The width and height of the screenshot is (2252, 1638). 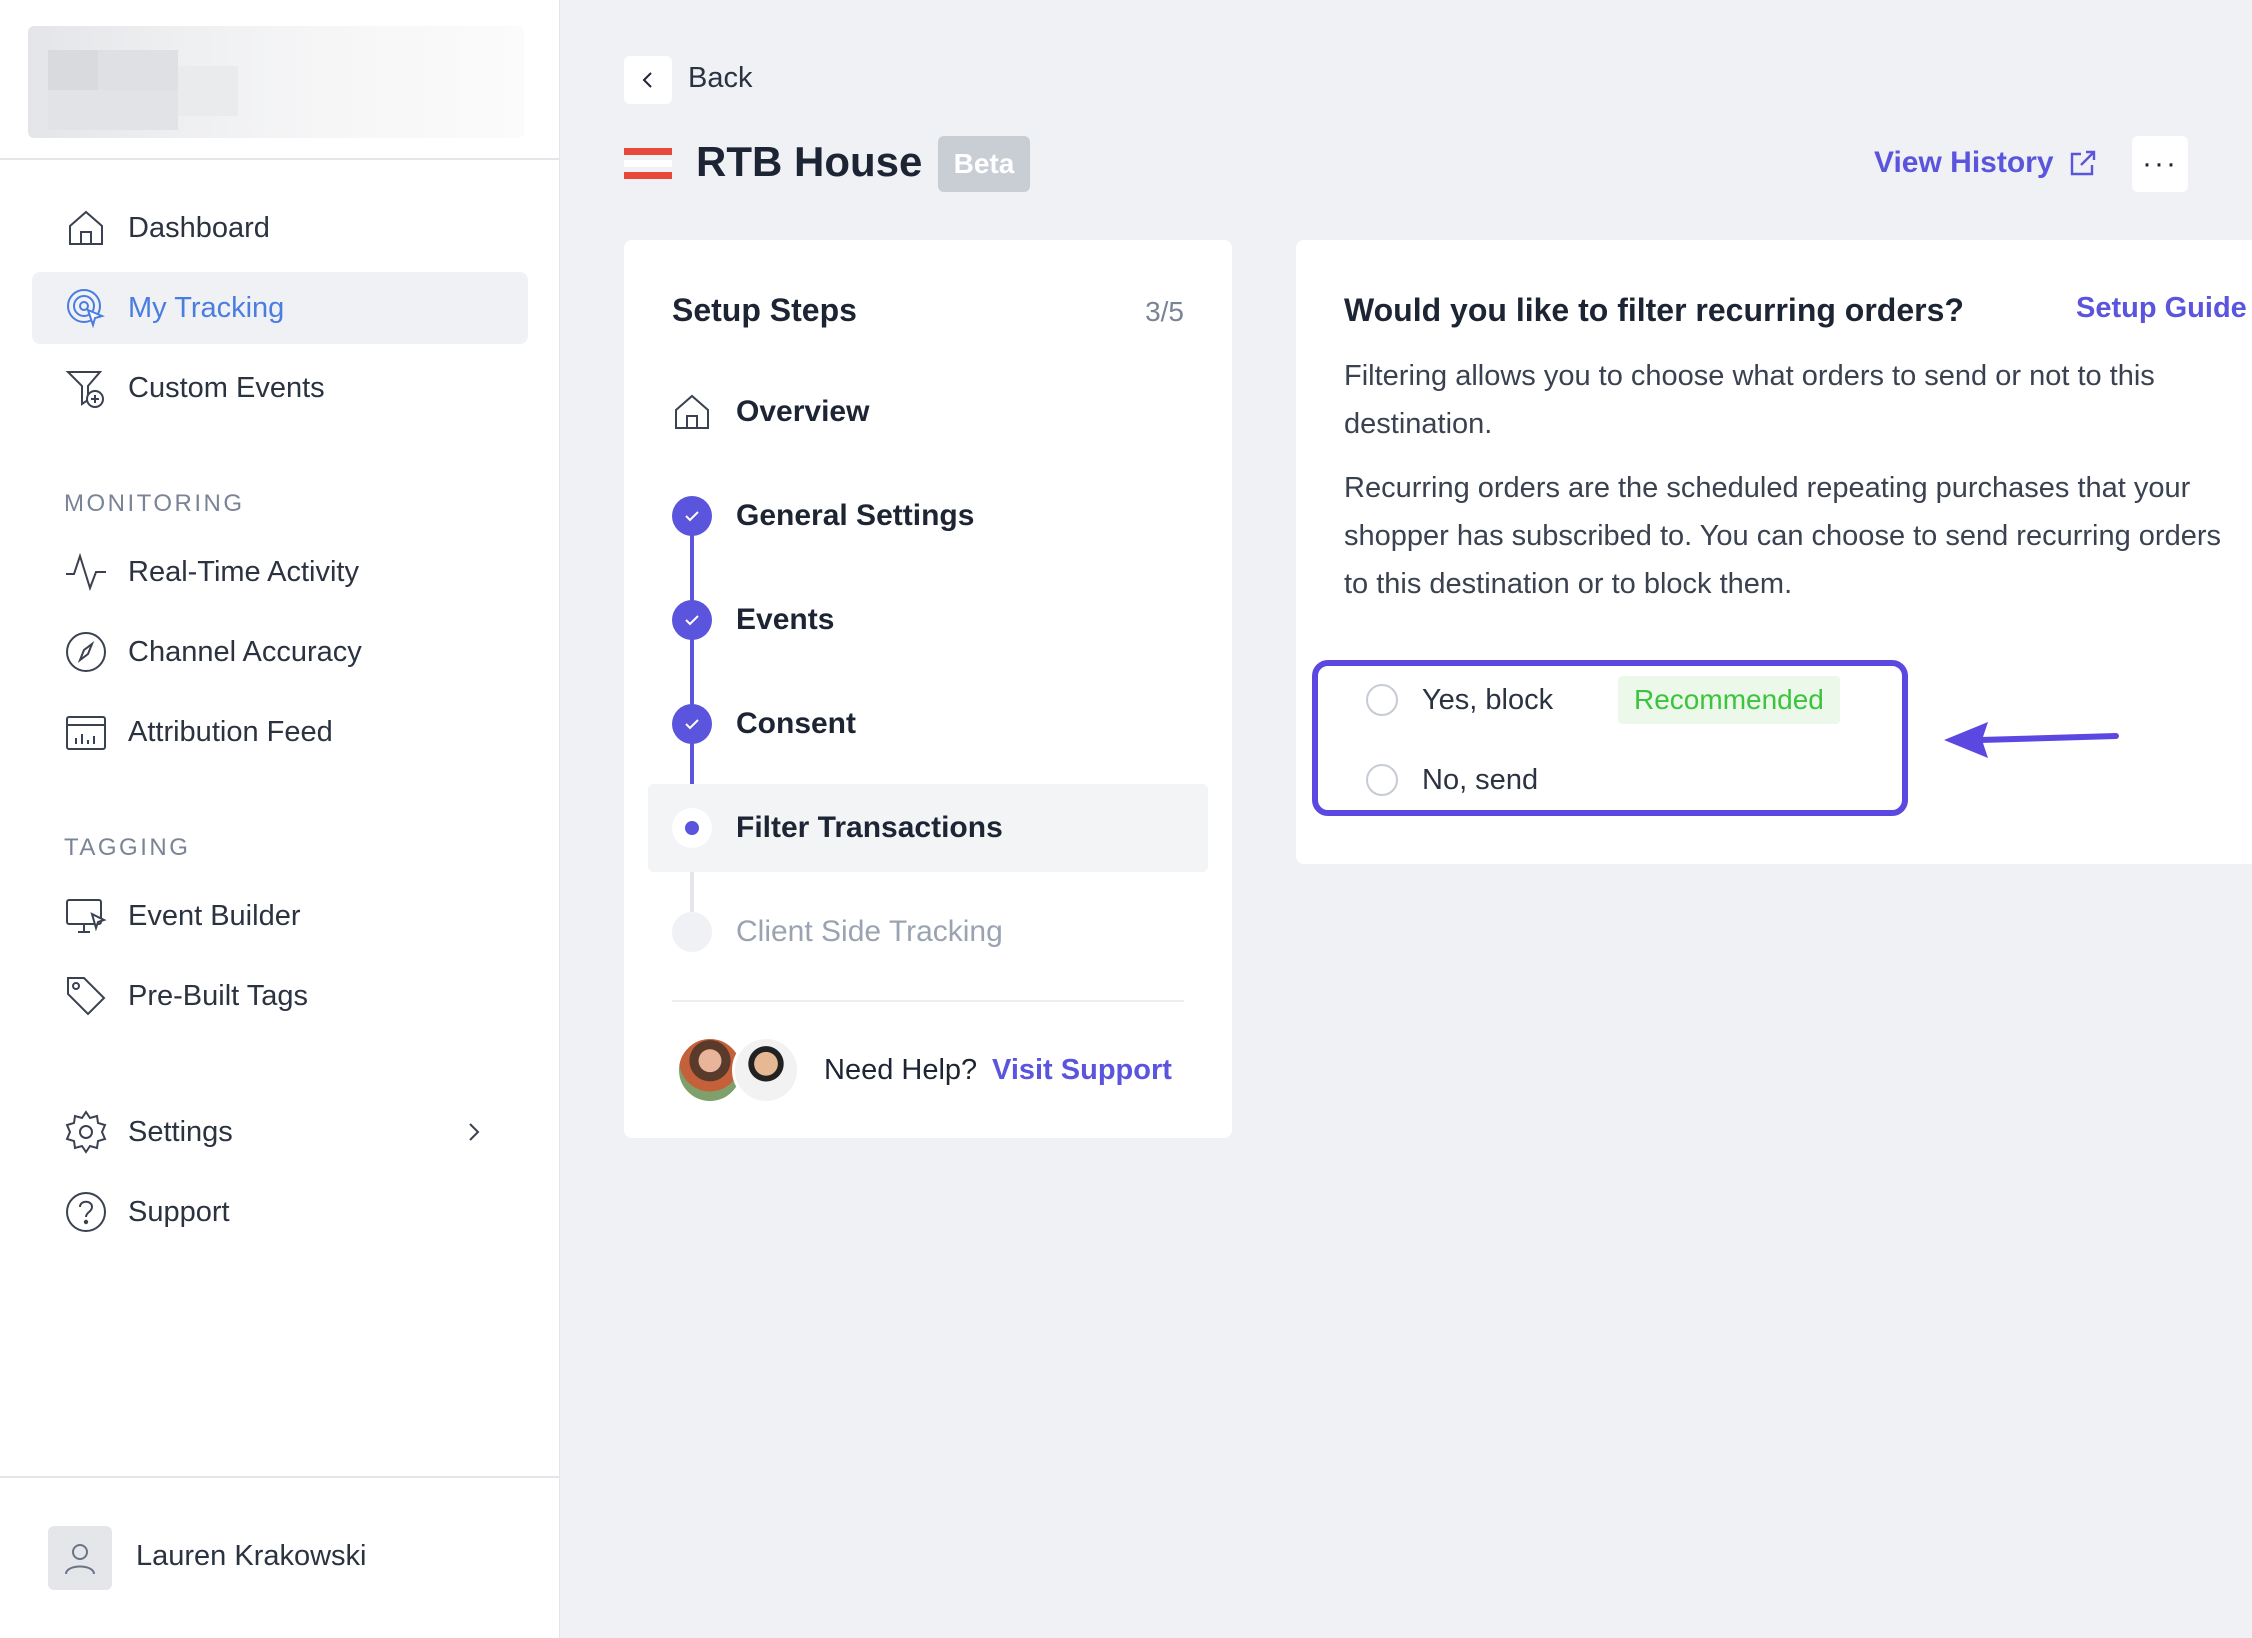 What do you see at coordinates (928, 724) in the screenshot?
I see `step-consent: Consent` at bounding box center [928, 724].